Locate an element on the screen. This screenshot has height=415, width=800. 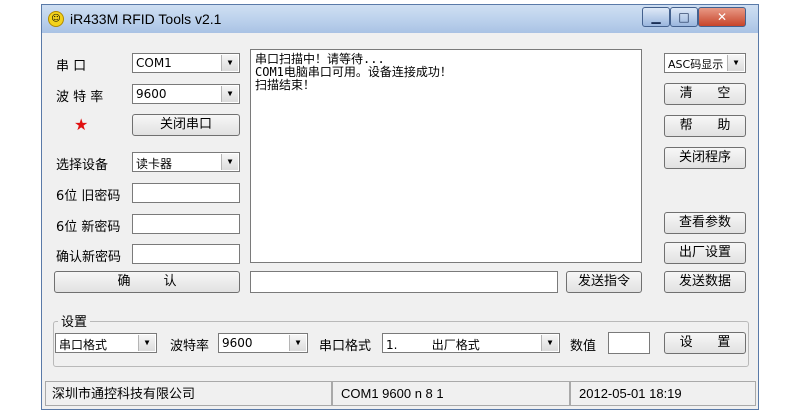
settings-baud-label: 波特率 is located at coordinates (190, 346).